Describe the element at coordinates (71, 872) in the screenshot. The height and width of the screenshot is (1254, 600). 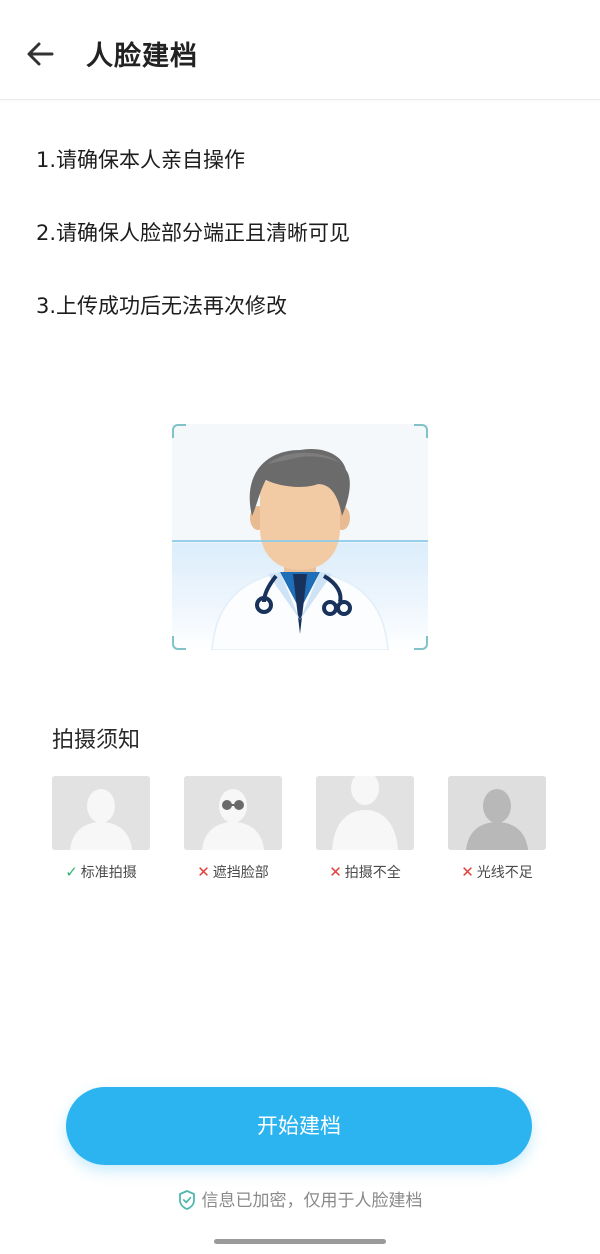
I see `check-icon: ✓` at that location.